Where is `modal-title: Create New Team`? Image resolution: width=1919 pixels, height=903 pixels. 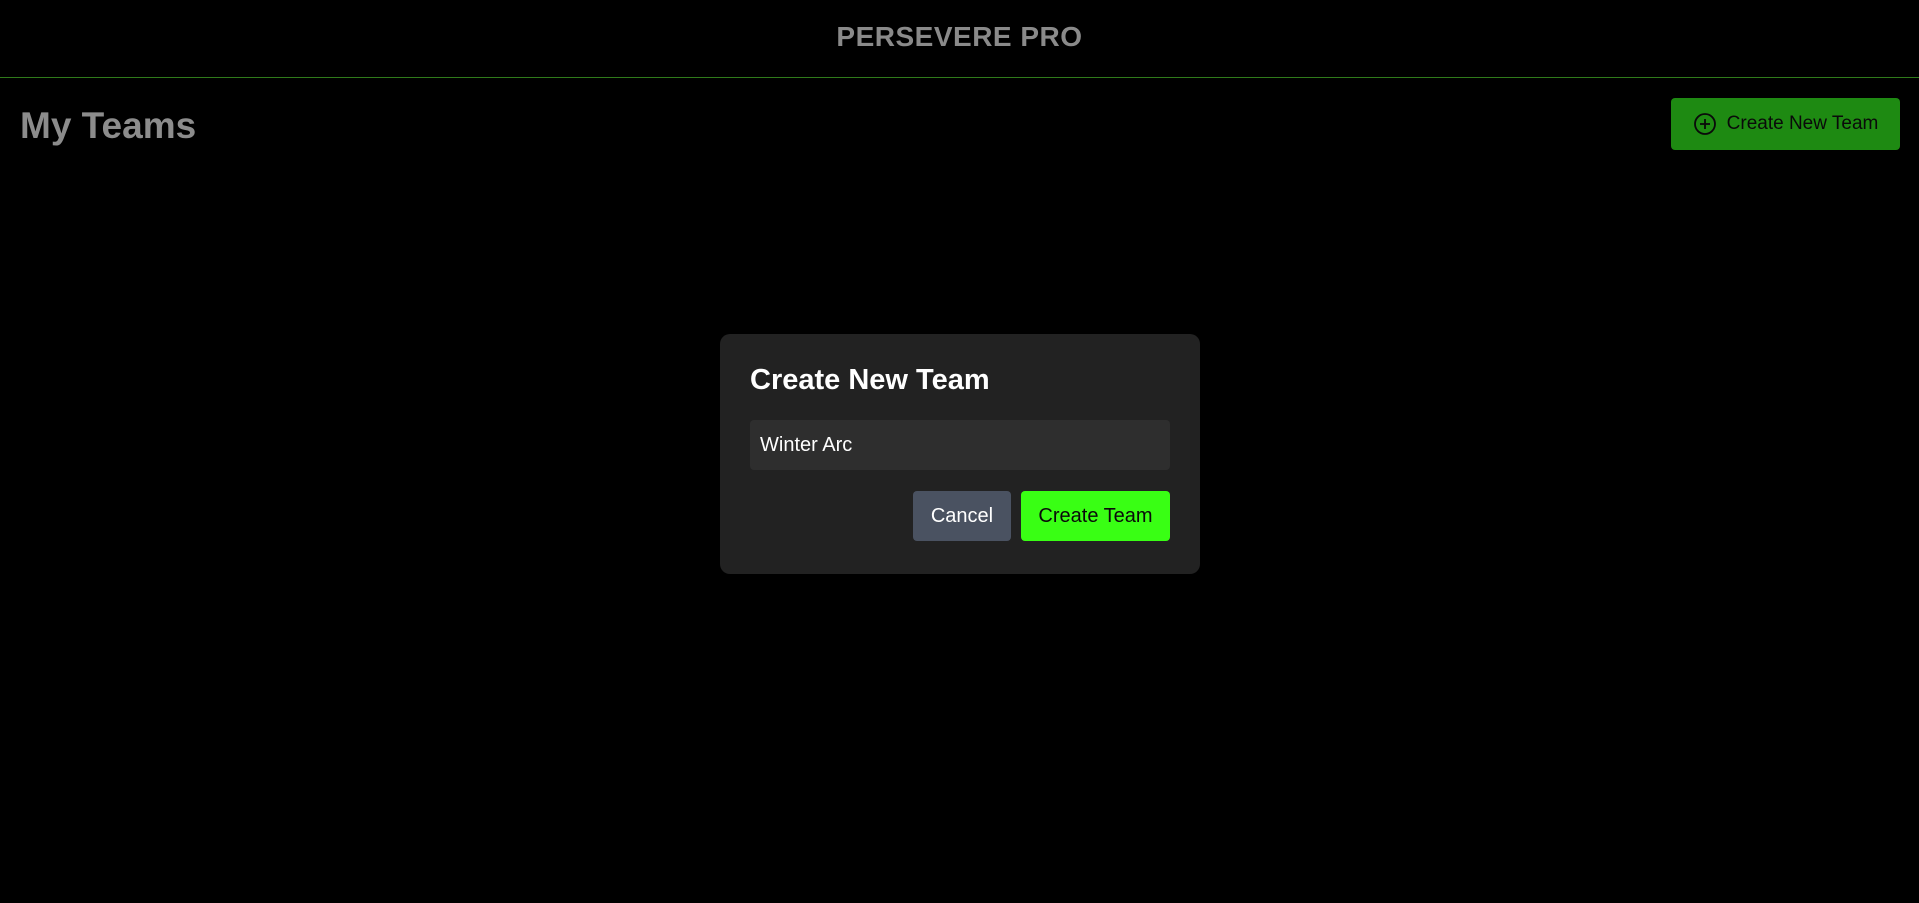 modal-title: Create New Team is located at coordinates (870, 380).